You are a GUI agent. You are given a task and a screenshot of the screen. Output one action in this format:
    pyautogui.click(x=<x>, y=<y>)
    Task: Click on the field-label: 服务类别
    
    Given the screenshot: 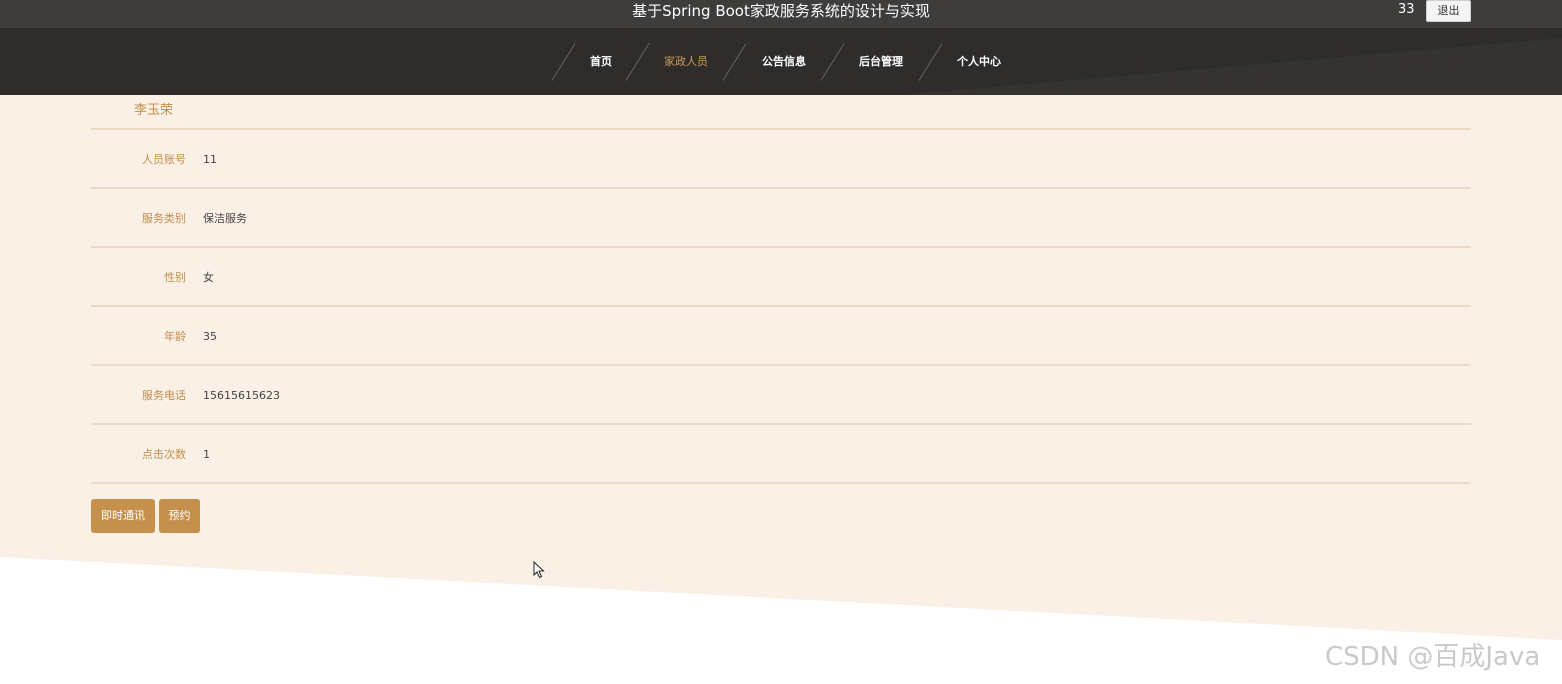 What is the action you would take?
    pyautogui.click(x=164, y=218)
    